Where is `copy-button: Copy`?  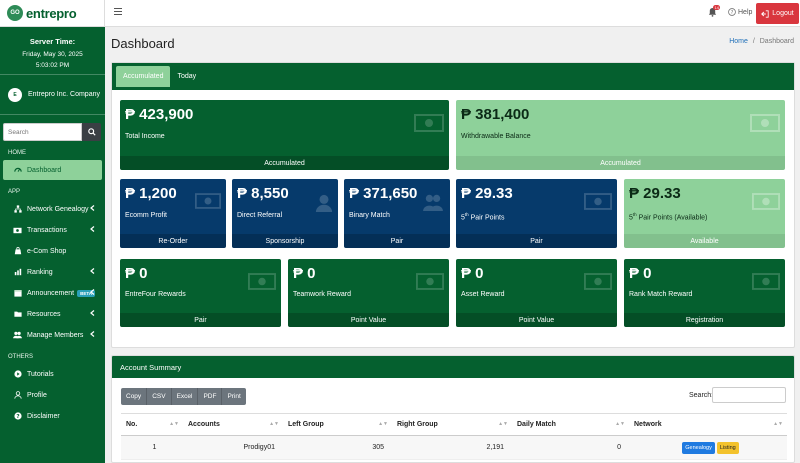 copy-button: Copy is located at coordinates (134, 396).